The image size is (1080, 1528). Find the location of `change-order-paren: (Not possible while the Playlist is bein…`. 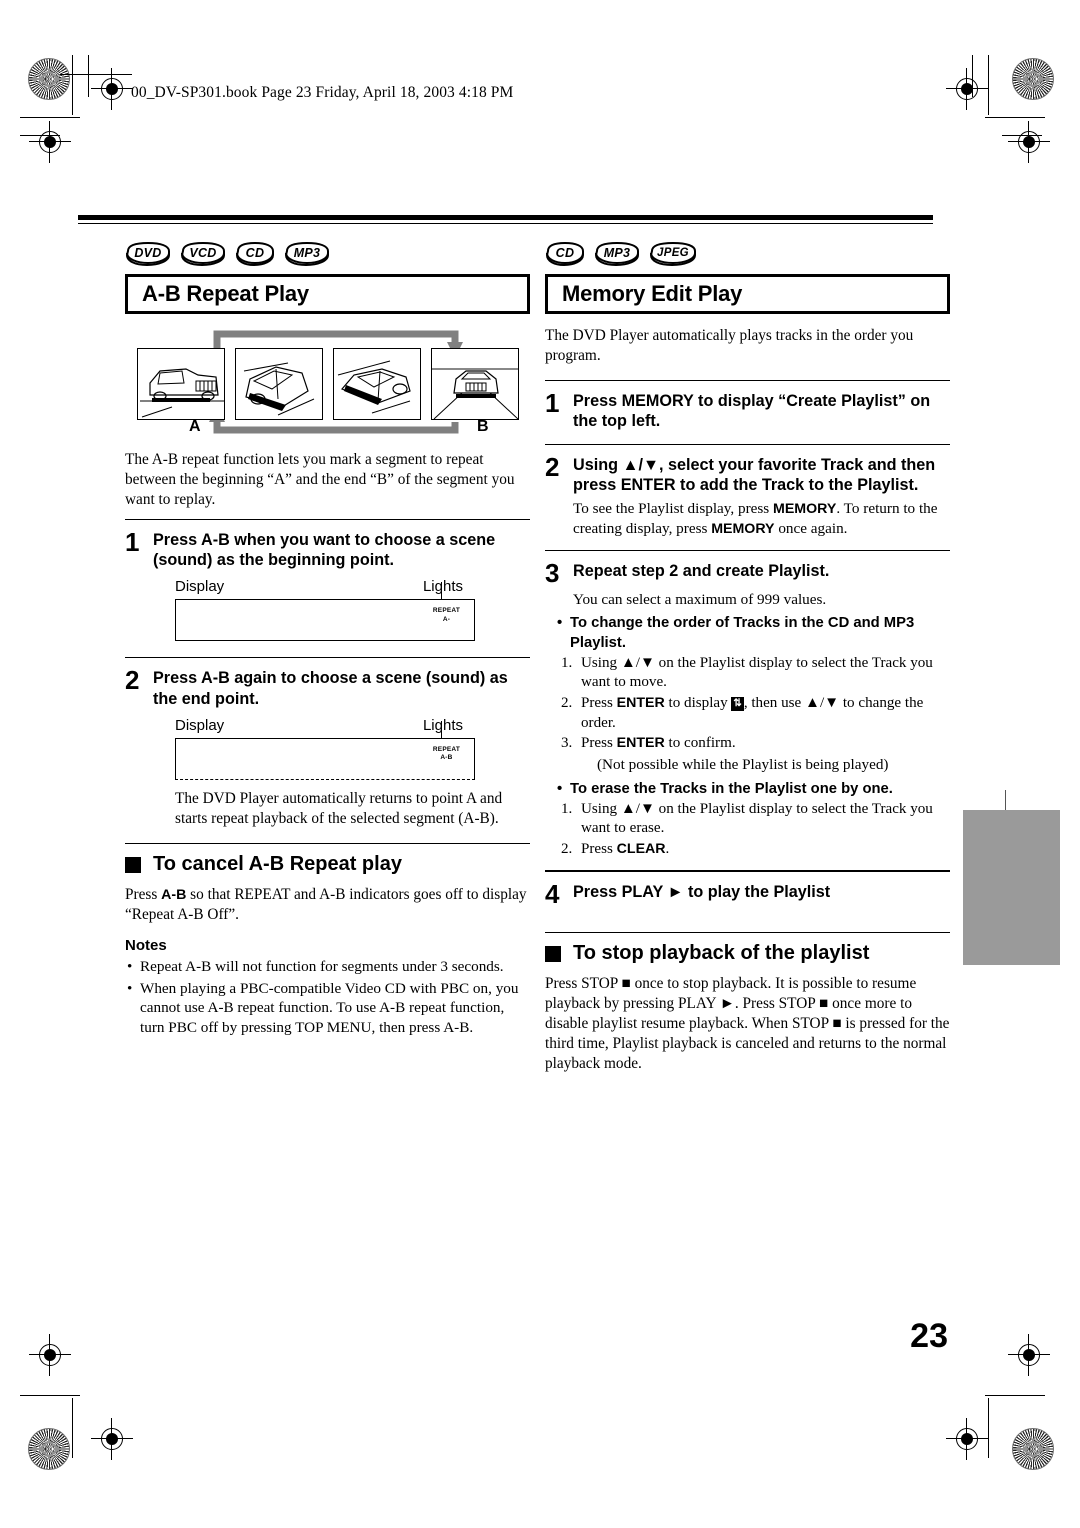

change-order-paren: (Not possible while the Playlist is bein… is located at coordinates (743, 764).